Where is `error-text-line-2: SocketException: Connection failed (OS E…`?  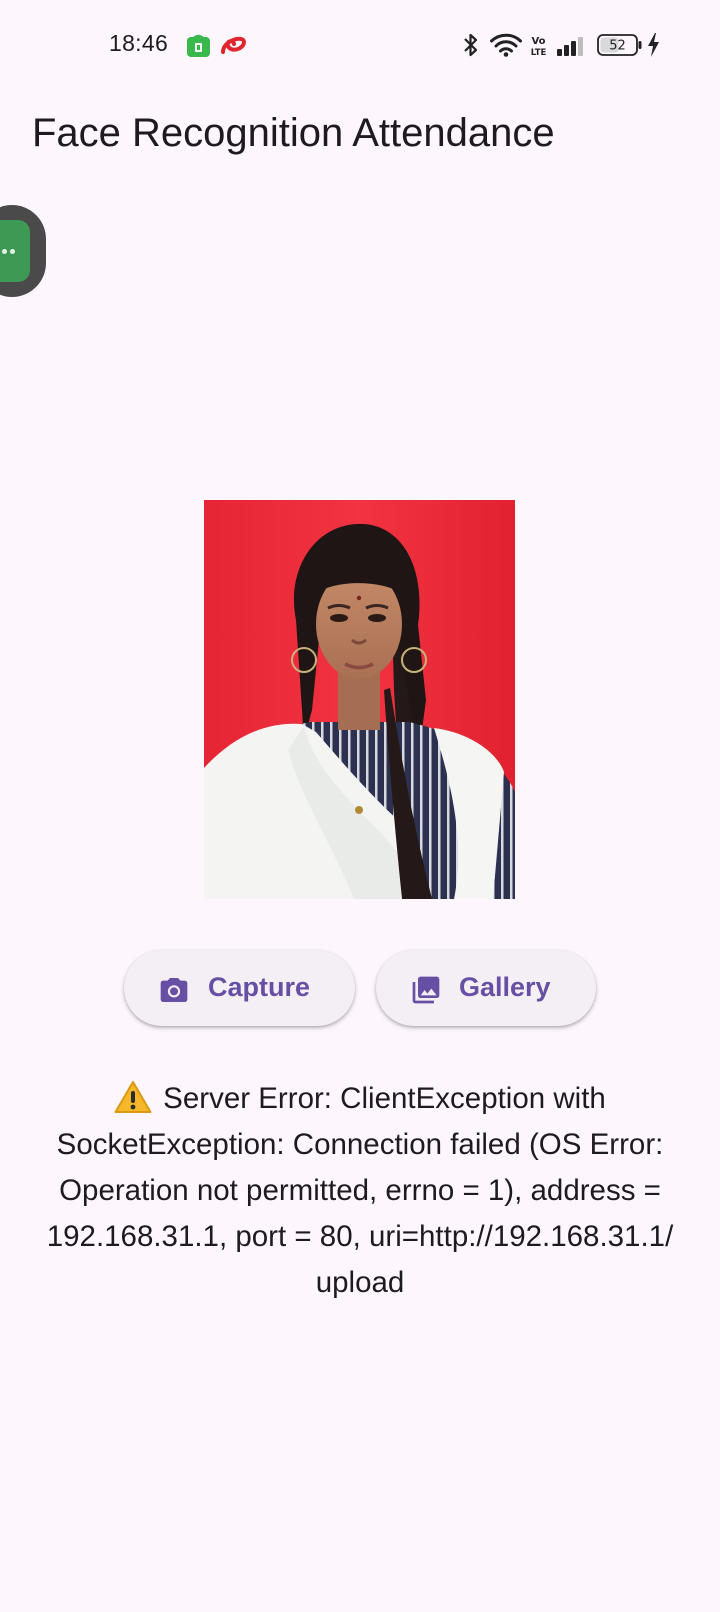
error-text-line-2: SocketException: Connection failed (OS E… is located at coordinates (360, 1144).